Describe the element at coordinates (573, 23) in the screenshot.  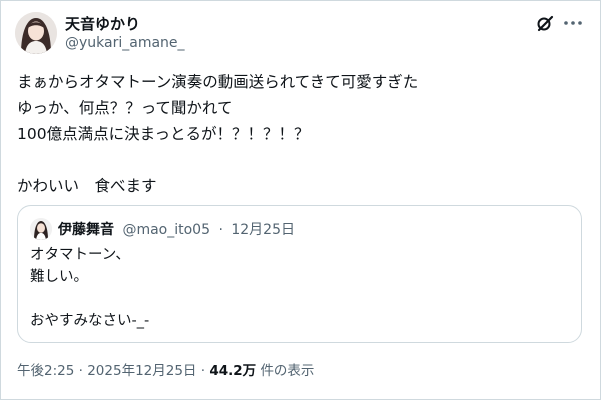
I see `more-icon` at that location.